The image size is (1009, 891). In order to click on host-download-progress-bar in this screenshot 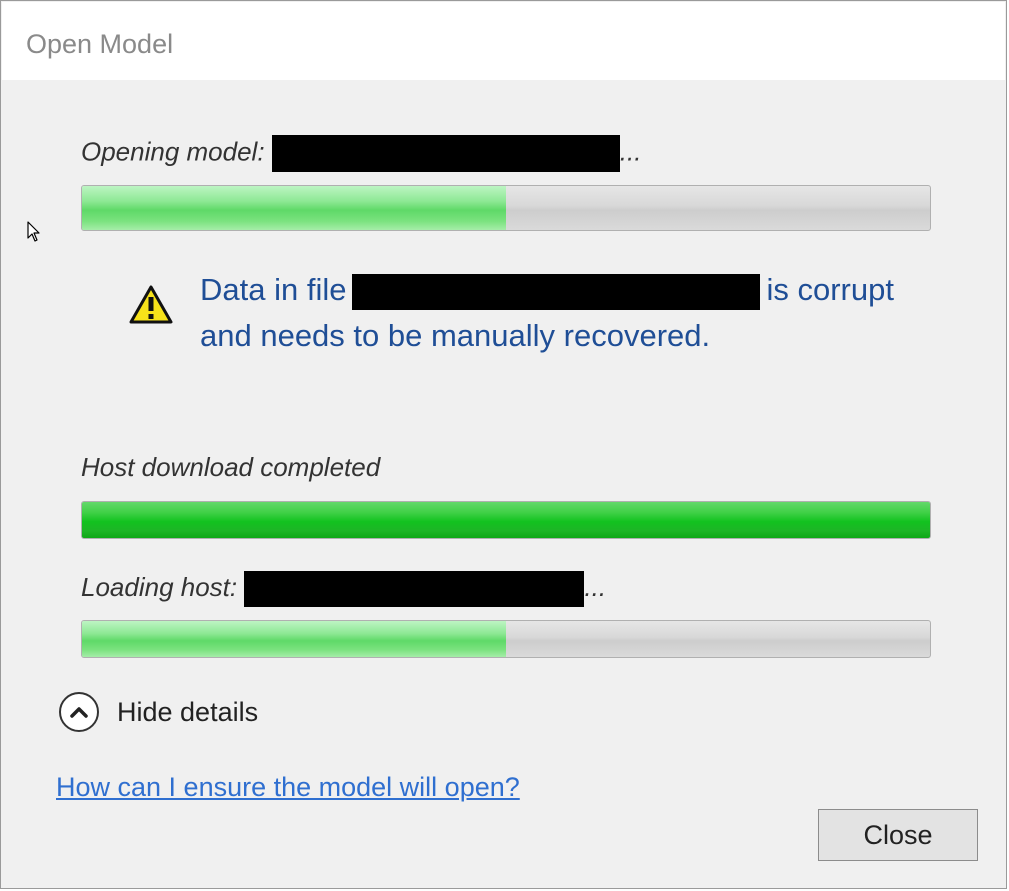, I will do `click(506, 520)`.